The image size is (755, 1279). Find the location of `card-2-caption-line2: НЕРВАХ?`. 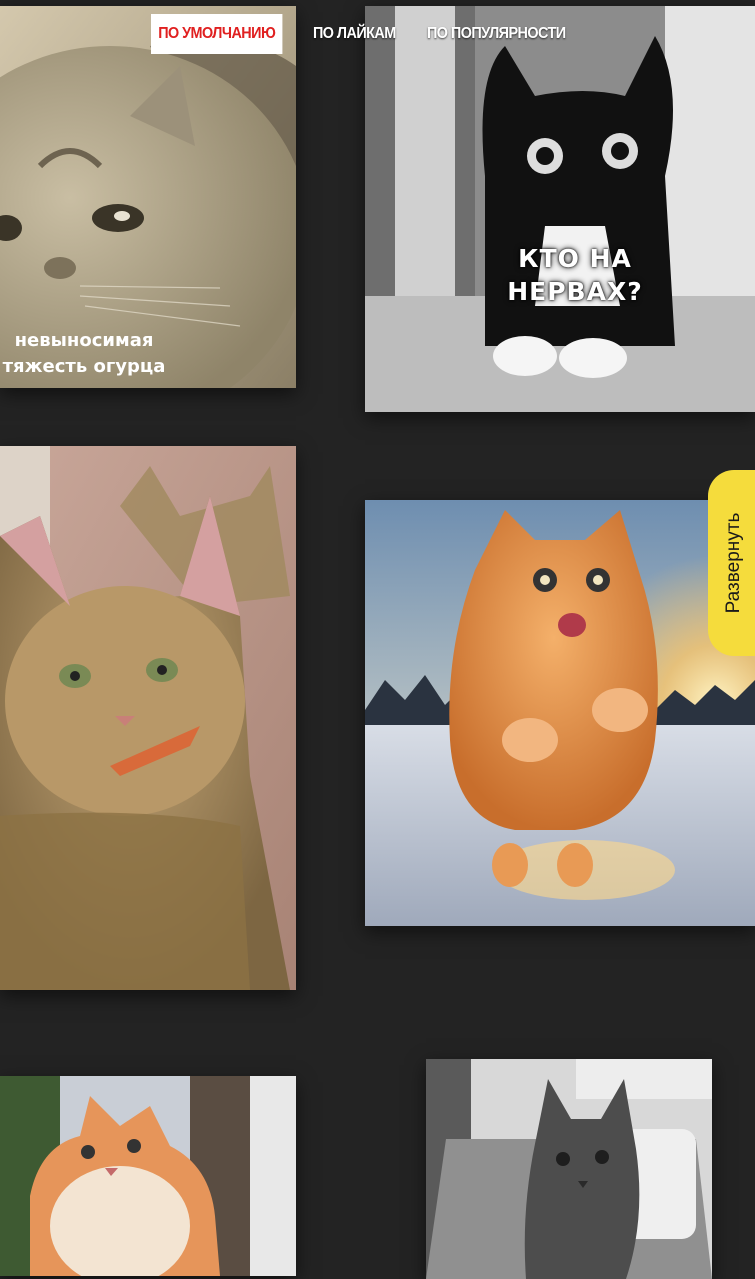

card-2-caption-line2: НЕРВАХ? is located at coordinates (575, 291).